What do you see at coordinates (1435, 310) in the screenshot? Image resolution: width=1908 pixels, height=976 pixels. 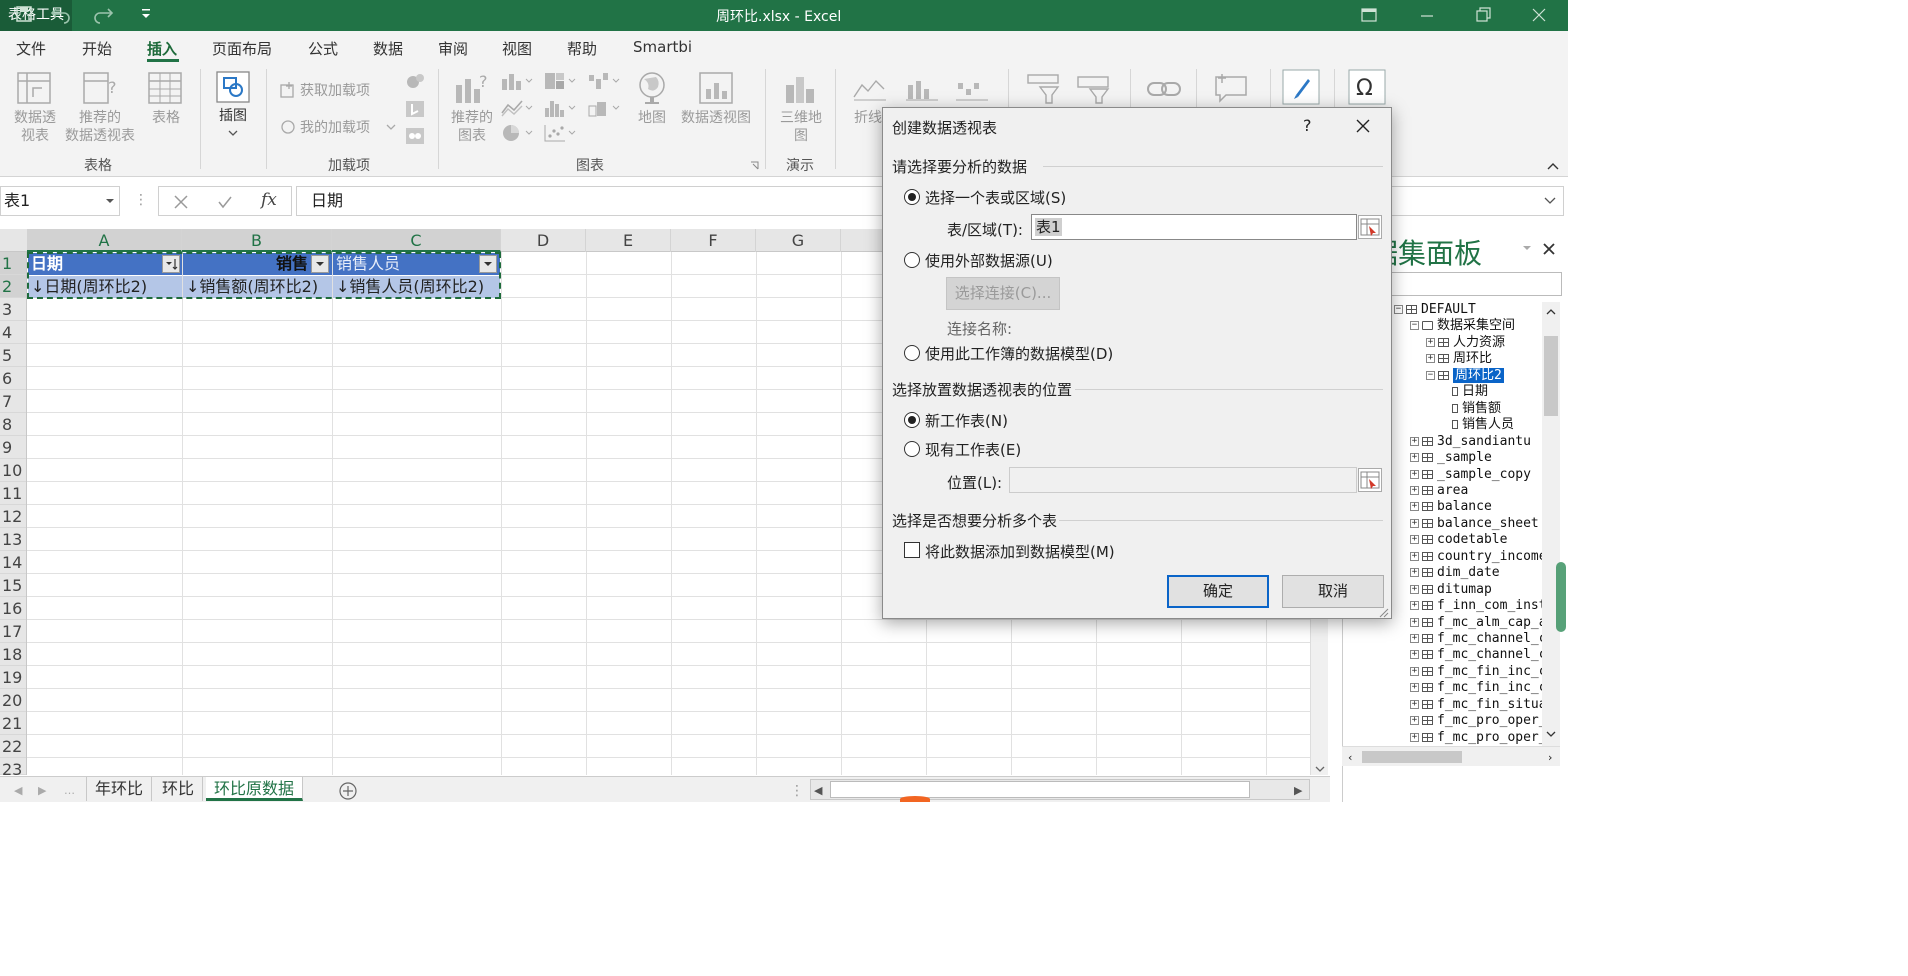 I see `tree-node: − DEFAULT` at bounding box center [1435, 310].